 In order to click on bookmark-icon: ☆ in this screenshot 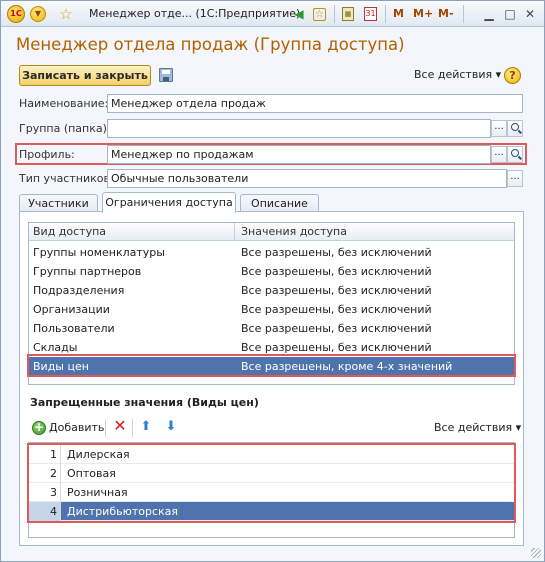, I will do `click(319, 14)`.